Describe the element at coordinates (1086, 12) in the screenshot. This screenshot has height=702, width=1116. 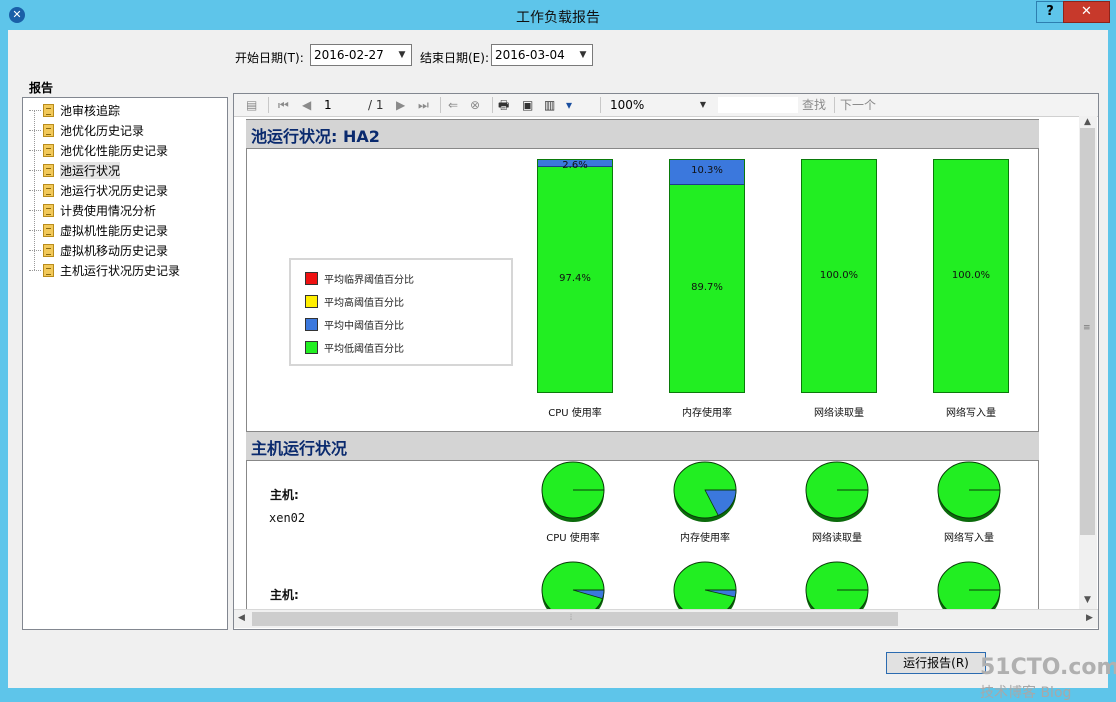
I see `close-button: ✕` at that location.